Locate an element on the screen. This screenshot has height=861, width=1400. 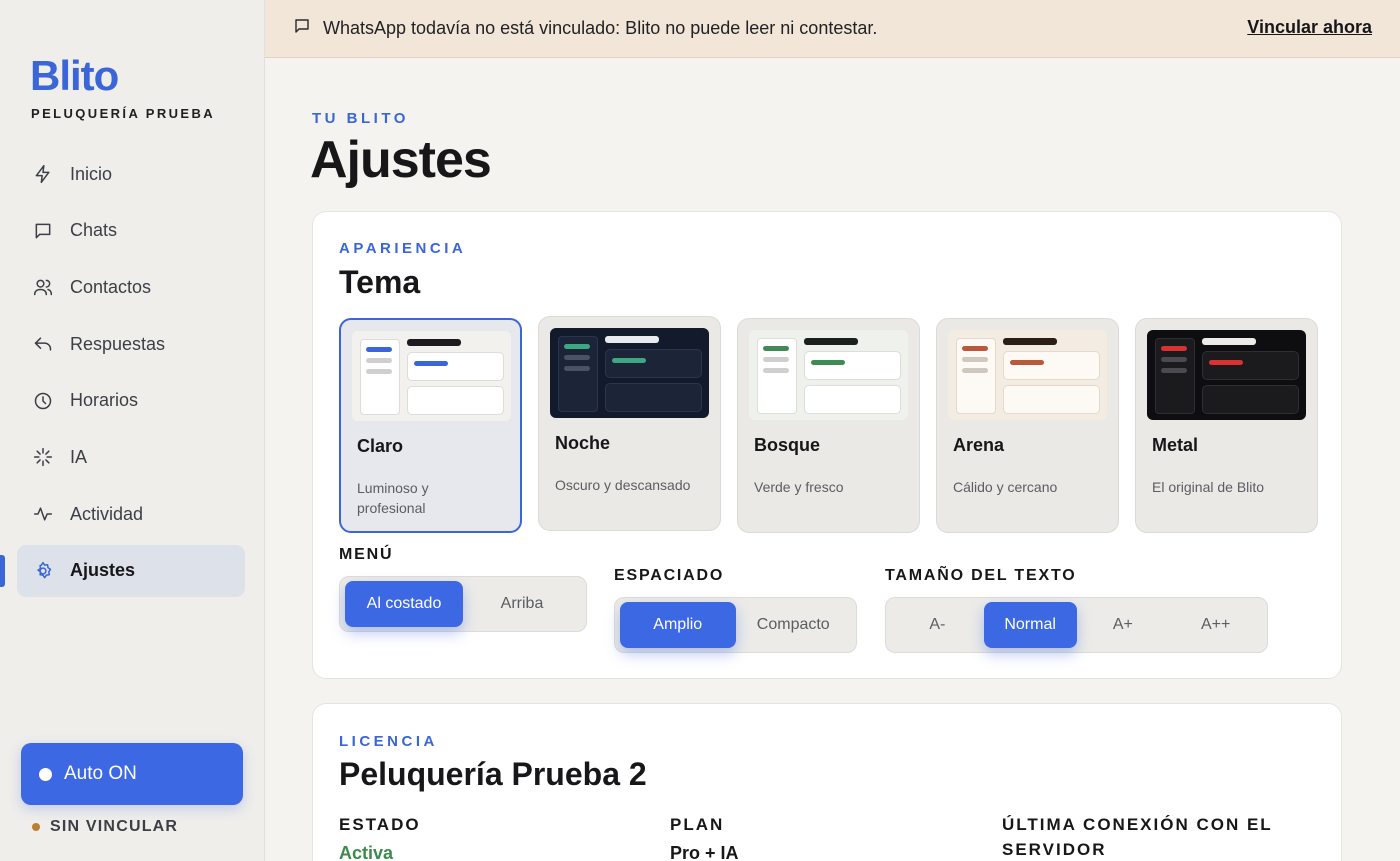
link-status-label: SIN VINCULAR is located at coordinates (114, 826).